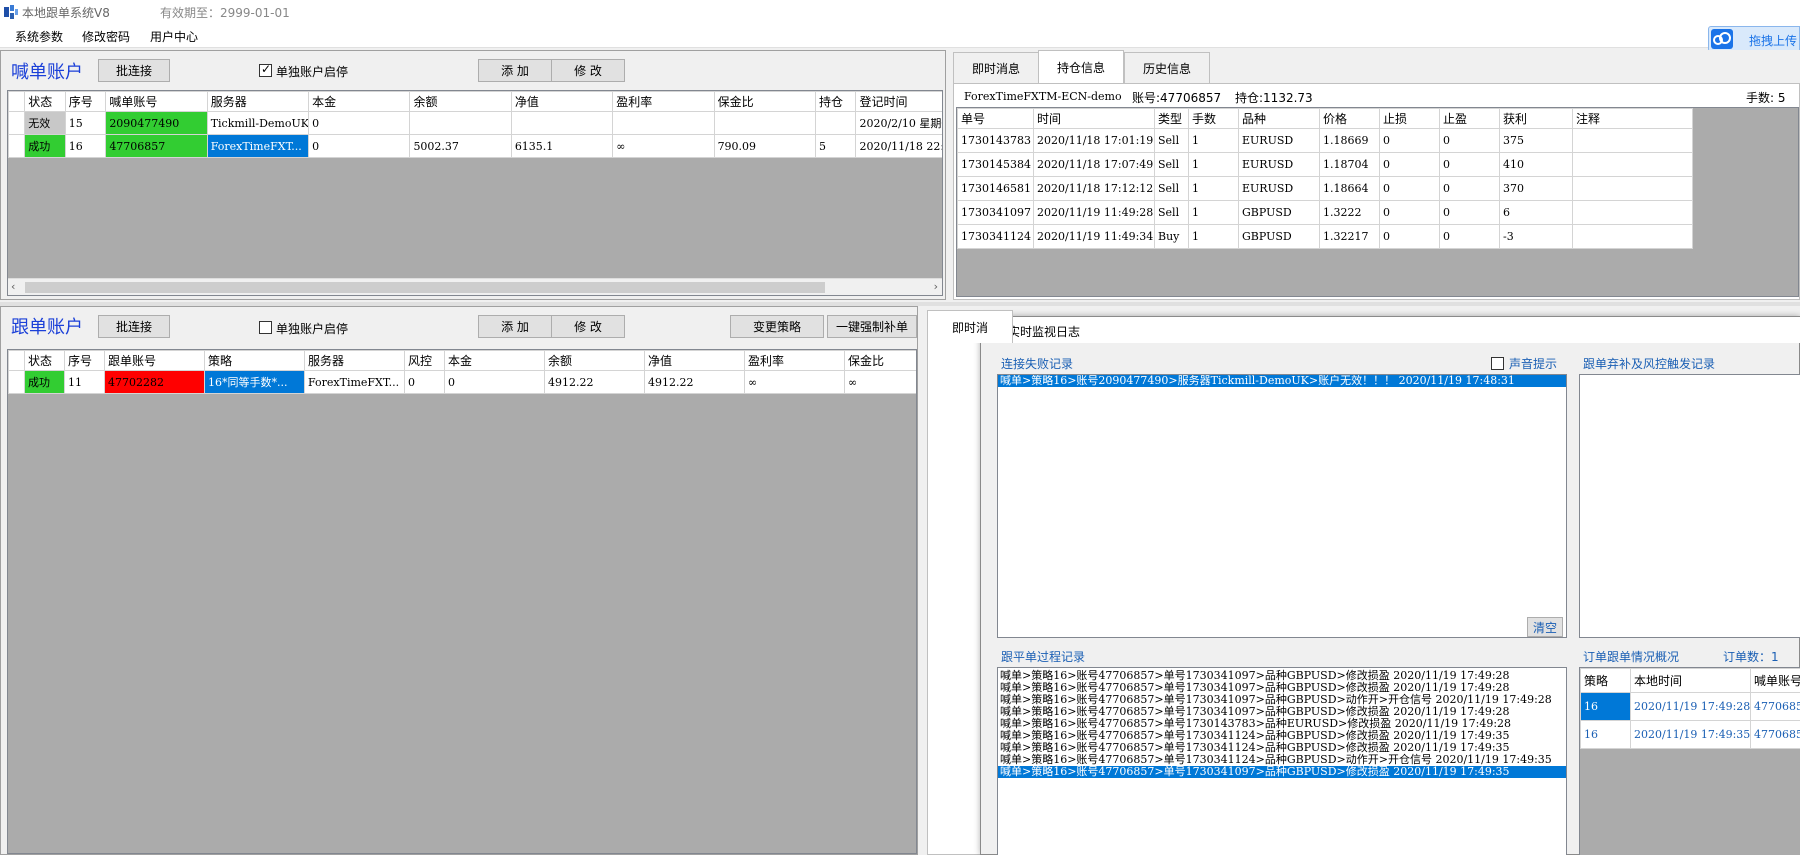 The height and width of the screenshot is (855, 1800). What do you see at coordinates (1094, 236) in the screenshot?
I see `table-cell: 2020/11/19 11:49:34` at bounding box center [1094, 236].